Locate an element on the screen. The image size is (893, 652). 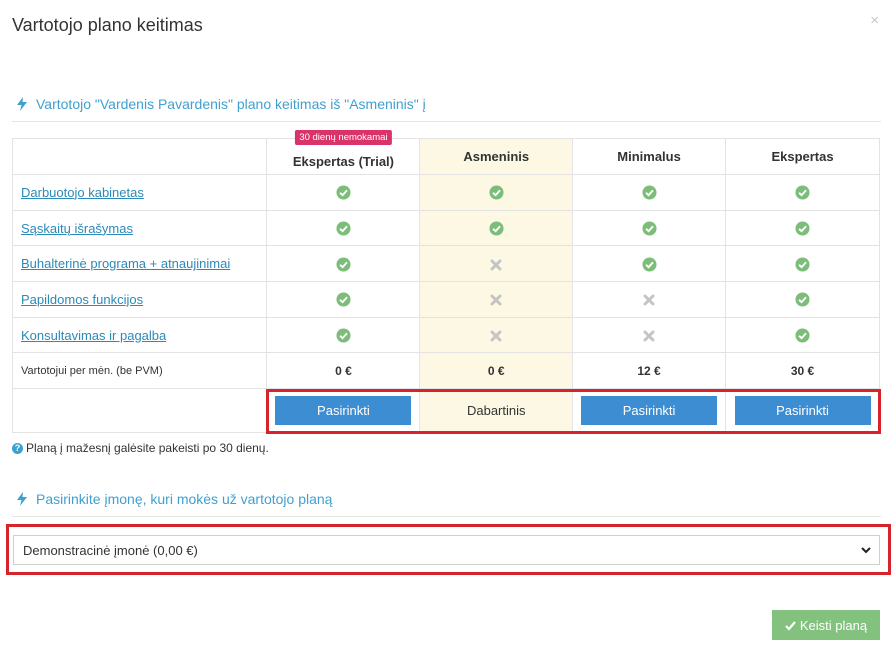
select-minimalus-button: Pasirinkti is located at coordinates (649, 411).